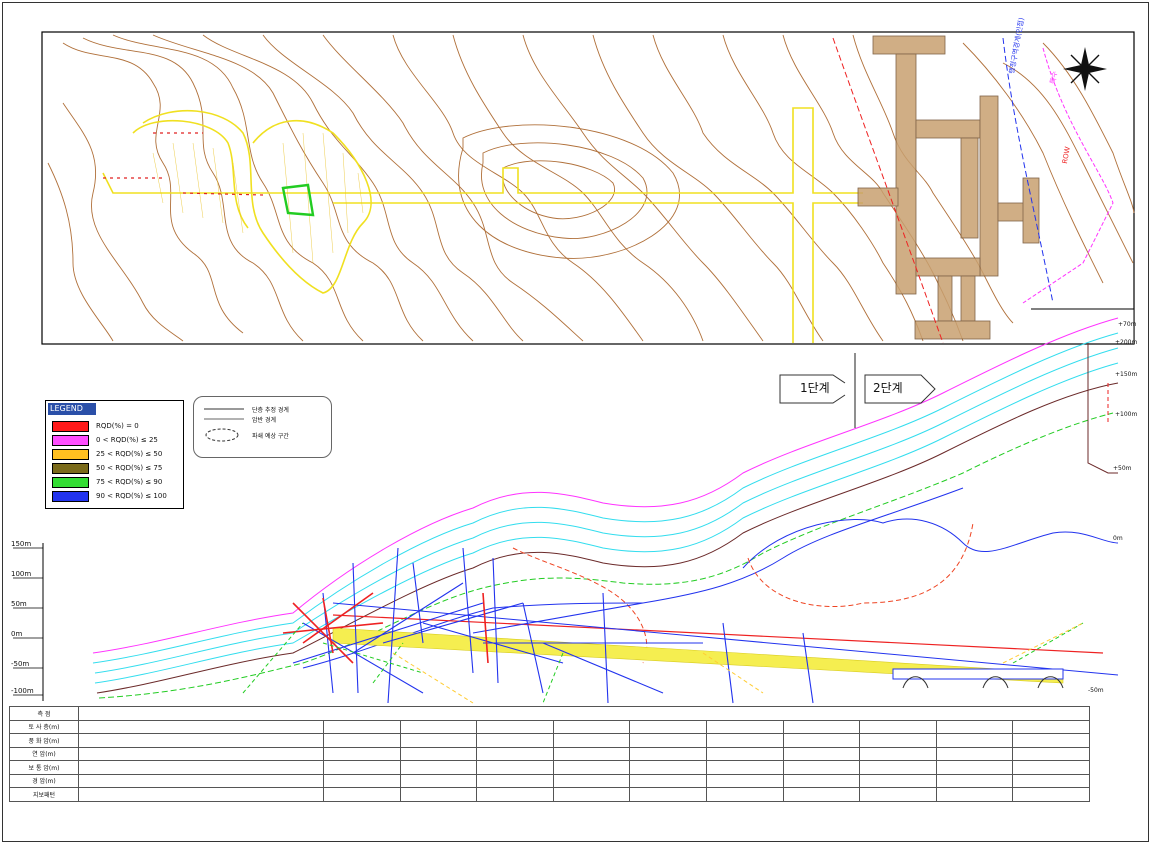  I want to click on table-row: 토 사 층(m), so click(549, 726).